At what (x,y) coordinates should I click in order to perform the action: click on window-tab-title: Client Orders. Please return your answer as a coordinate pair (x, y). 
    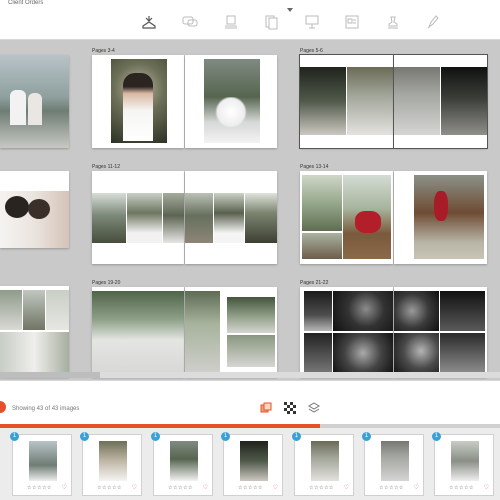
    Looking at the image, I should click on (25, 3).